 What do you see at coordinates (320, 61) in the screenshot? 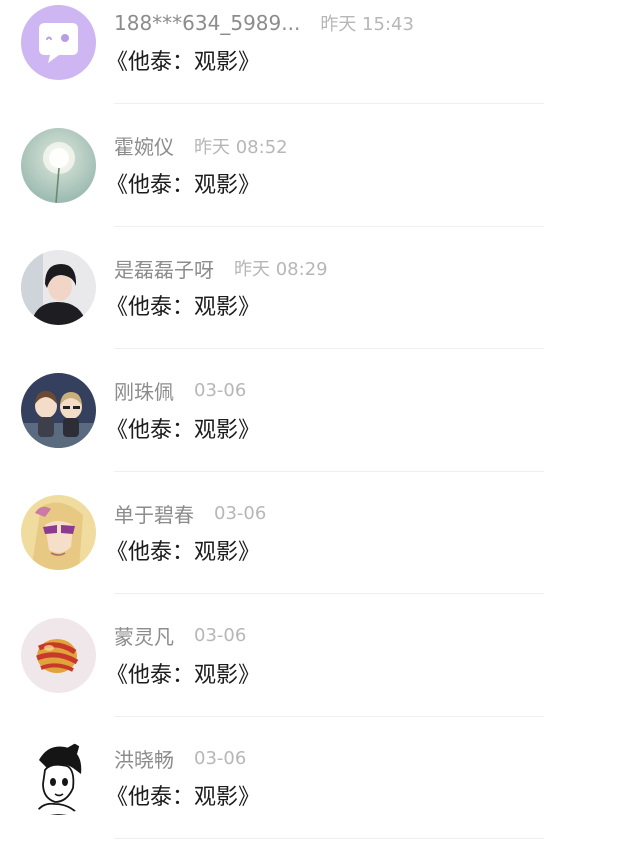
I see `comment-item: 188***634_5989... 昨天 15:43 《他泰：观影》` at bounding box center [320, 61].